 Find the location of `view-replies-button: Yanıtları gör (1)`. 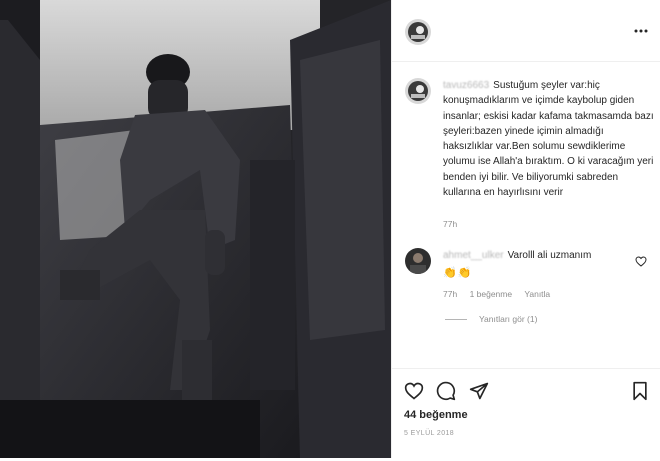

view-replies-button: Yanıtları gör (1) is located at coordinates (491, 319).